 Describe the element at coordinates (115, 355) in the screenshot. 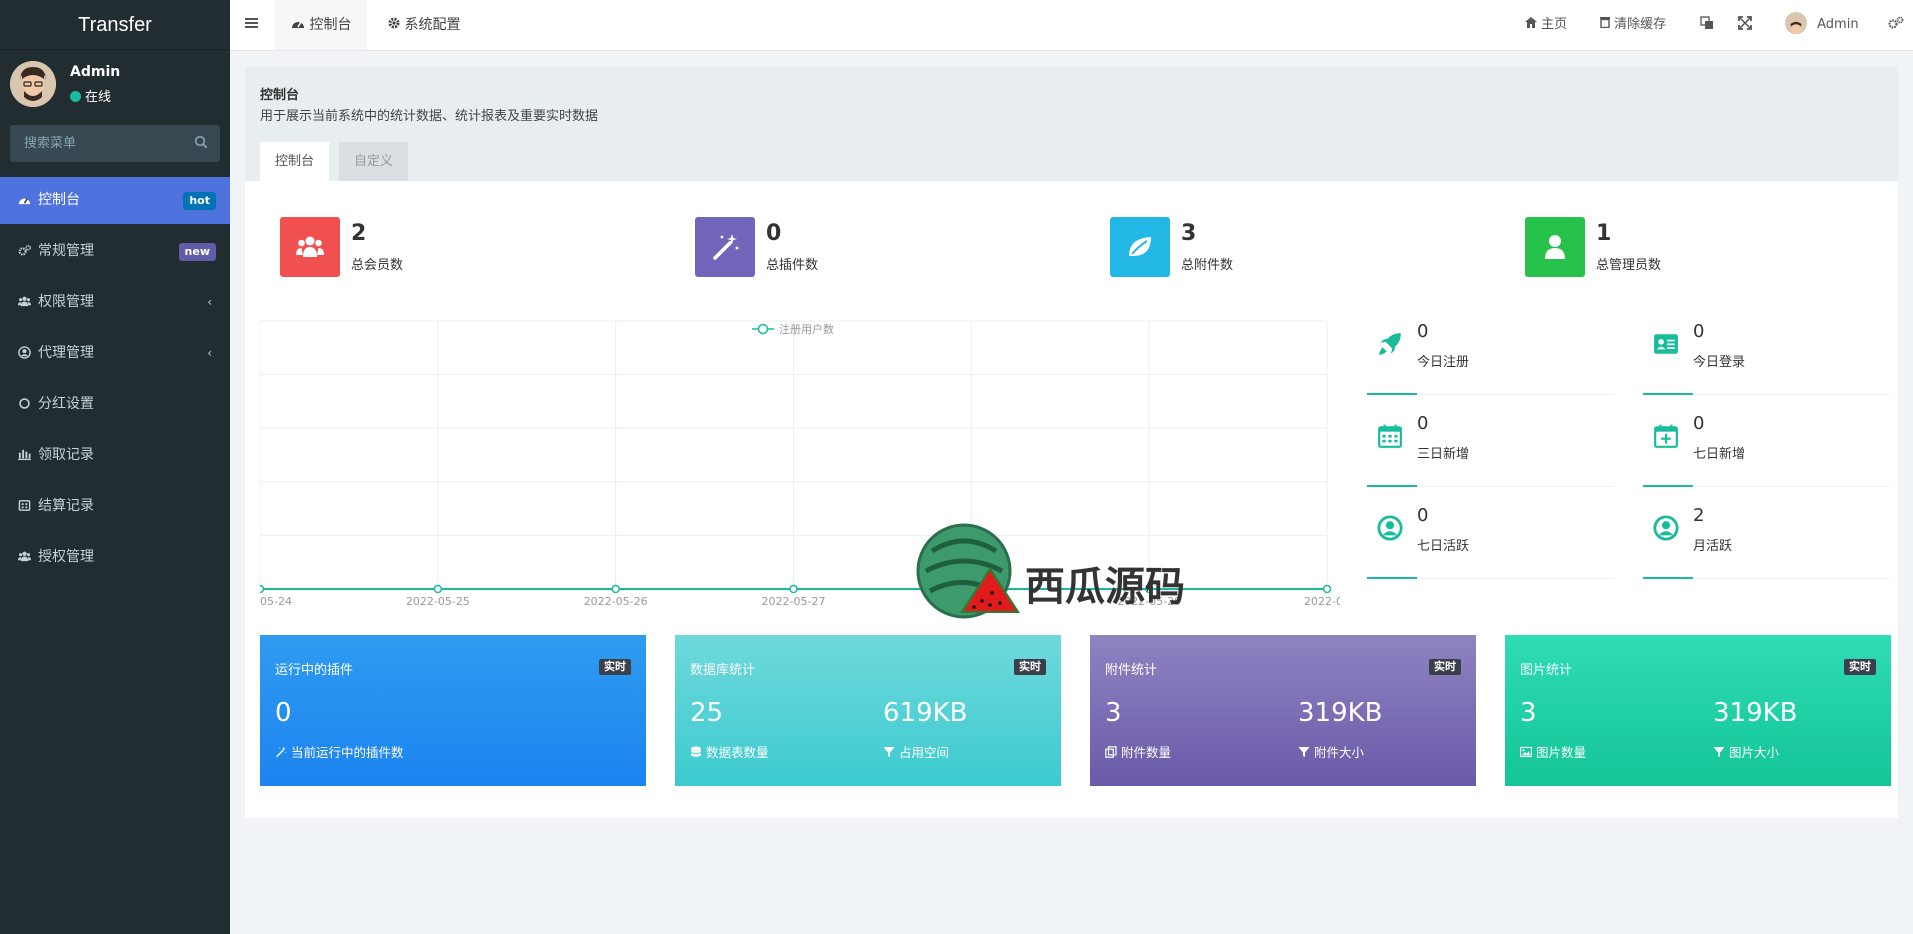

I see `sidebar-item-3: 代理管理 ‹` at that location.